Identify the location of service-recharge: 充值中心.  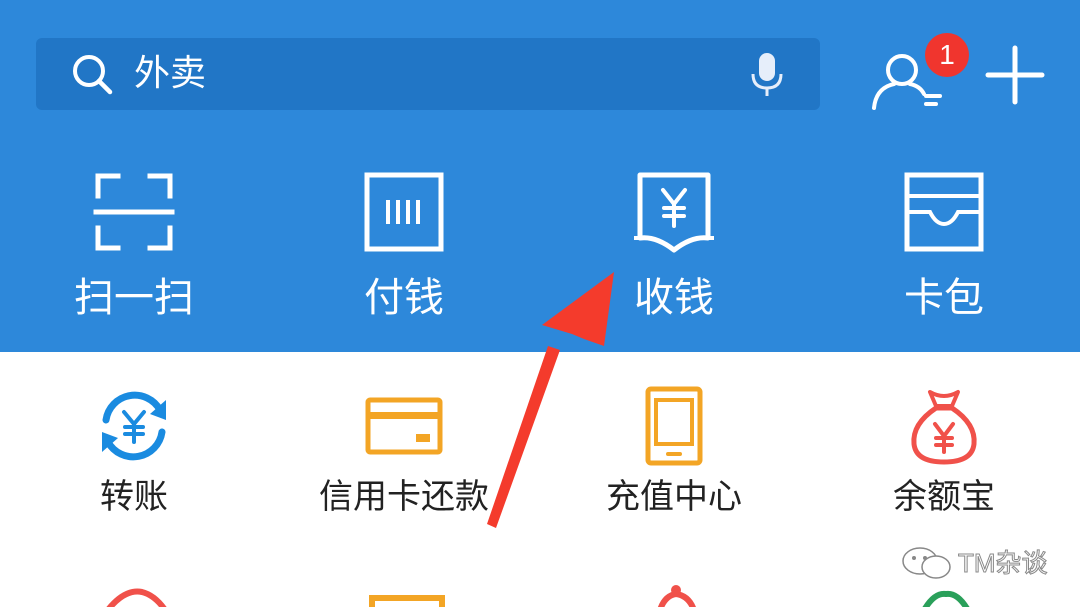
(674, 455).